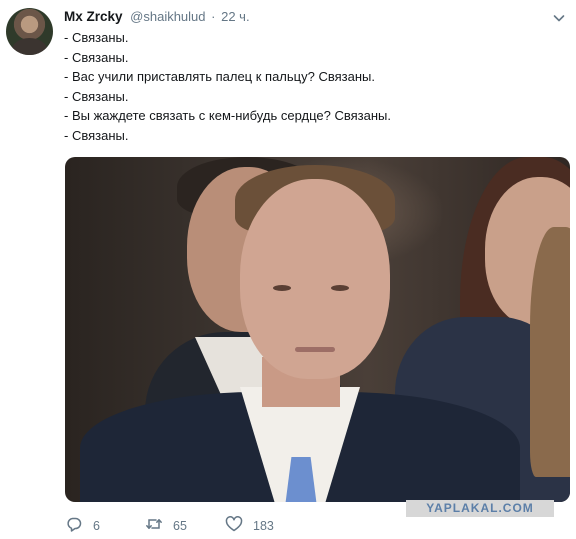 This screenshot has width=576, height=539. What do you see at coordinates (96, 526) in the screenshot?
I see `reply-count: 6` at bounding box center [96, 526].